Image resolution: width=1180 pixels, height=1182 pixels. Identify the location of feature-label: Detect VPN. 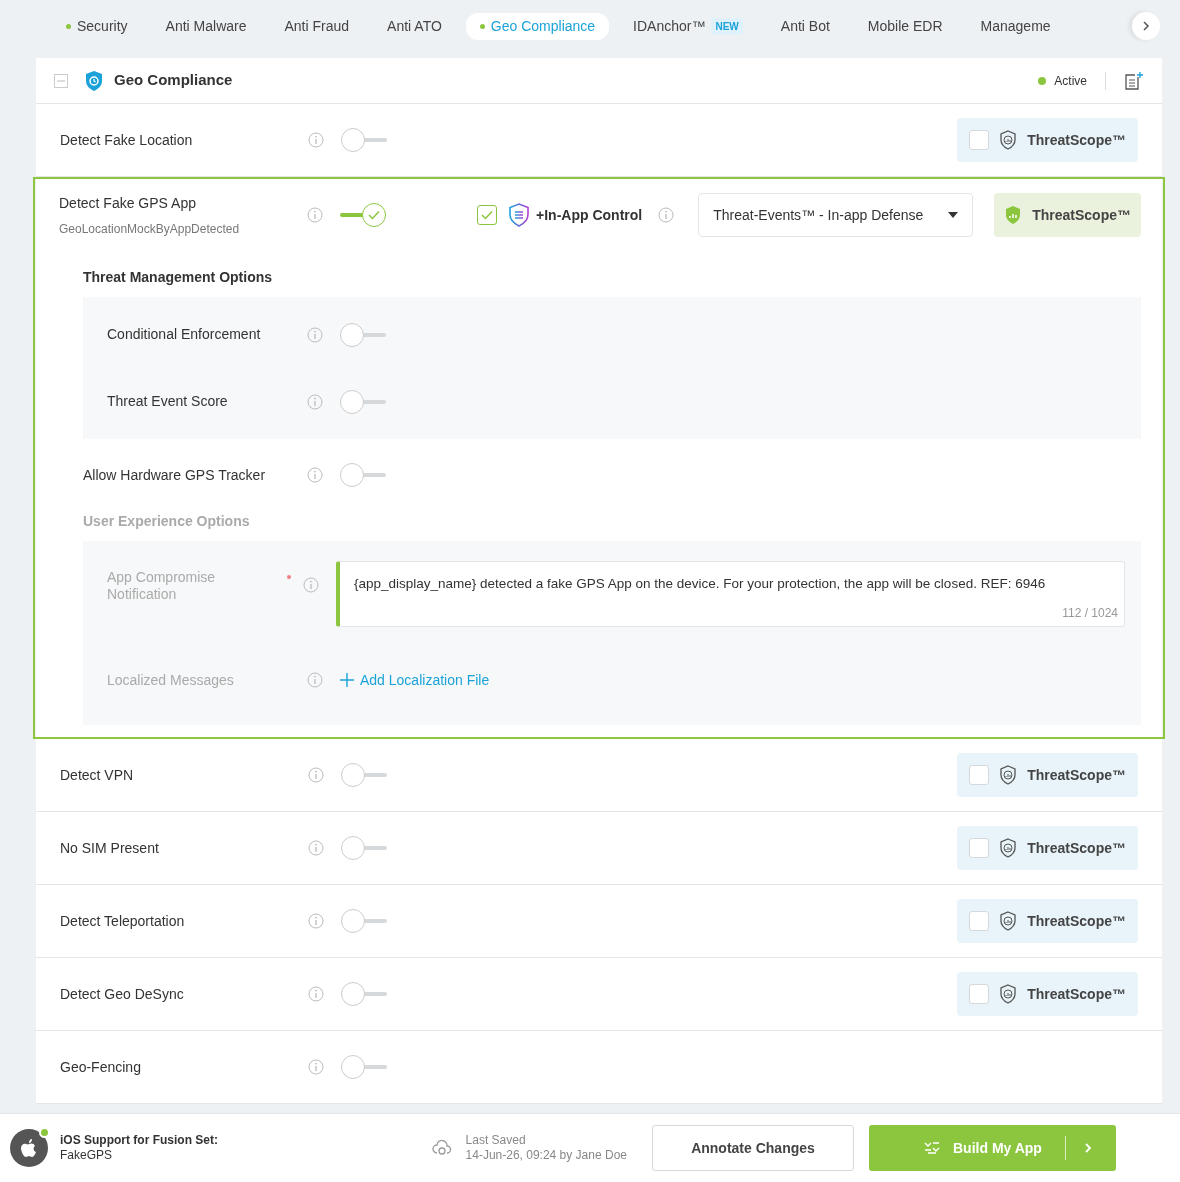
(97, 775).